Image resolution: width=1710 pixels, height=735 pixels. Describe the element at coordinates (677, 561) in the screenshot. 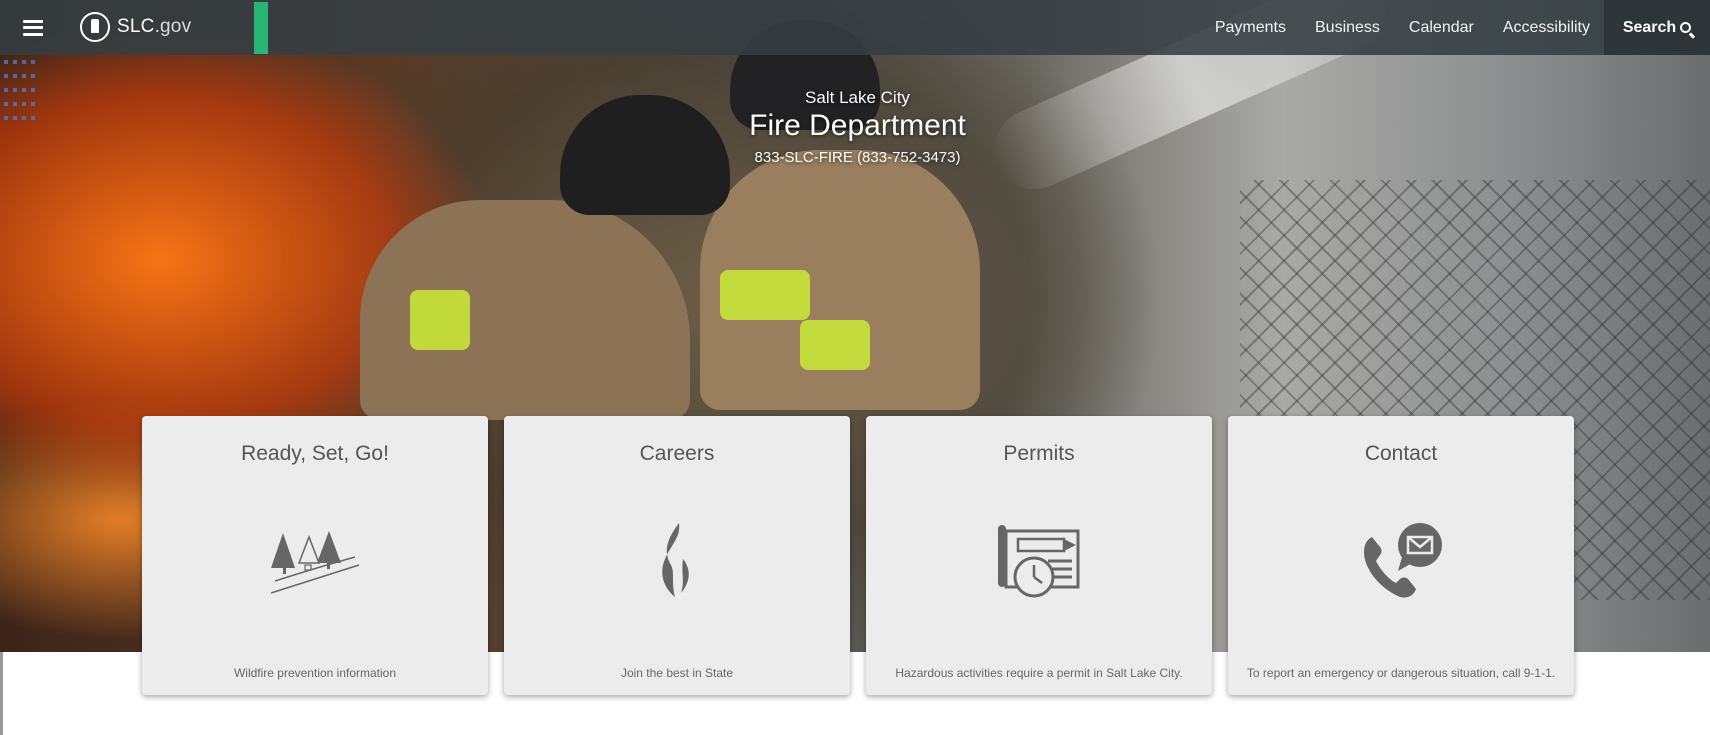

I see `flame-icon` at that location.